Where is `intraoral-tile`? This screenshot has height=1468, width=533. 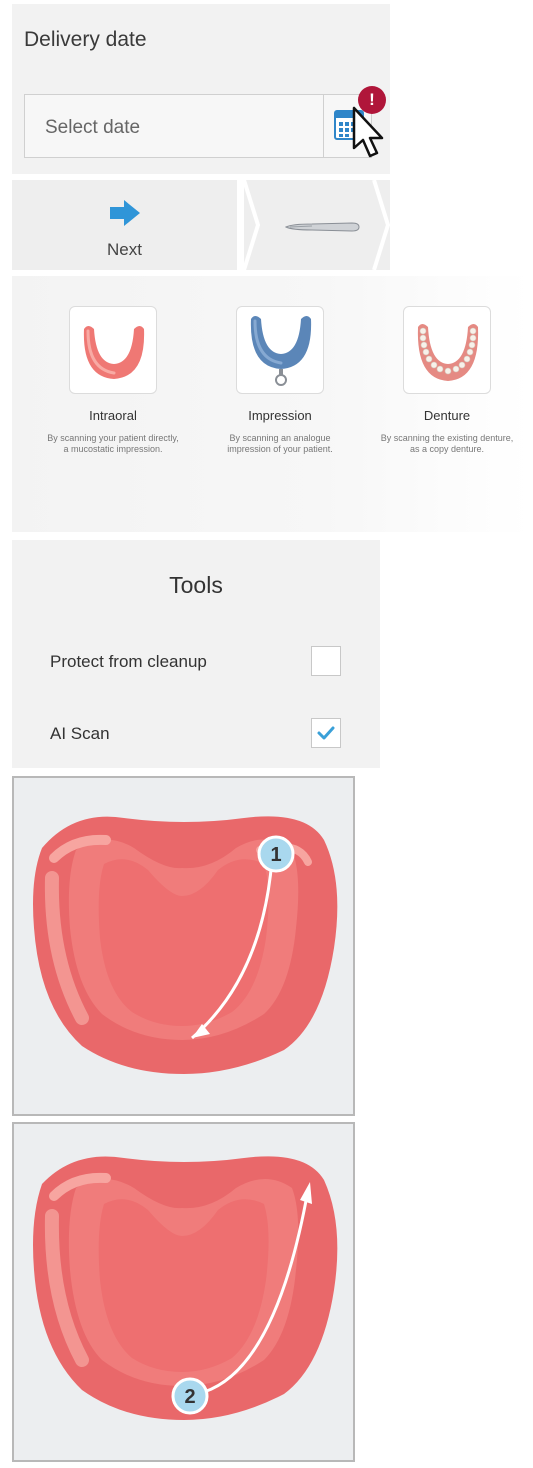 intraoral-tile is located at coordinates (113, 350).